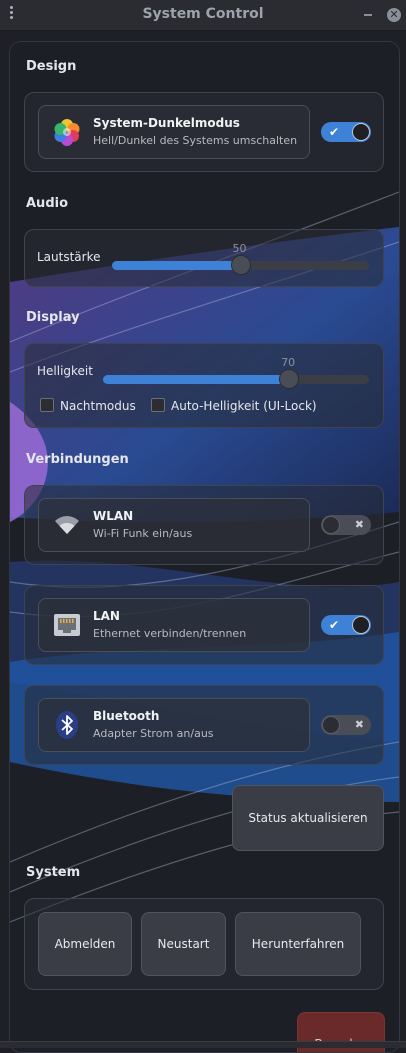  I want to click on volume-value: 50, so click(239, 248).